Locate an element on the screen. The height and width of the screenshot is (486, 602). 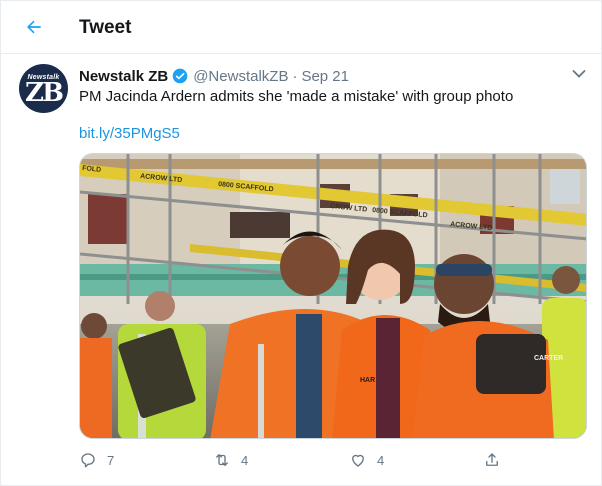
author-handle: @NewstalkZB is located at coordinates (240, 76).